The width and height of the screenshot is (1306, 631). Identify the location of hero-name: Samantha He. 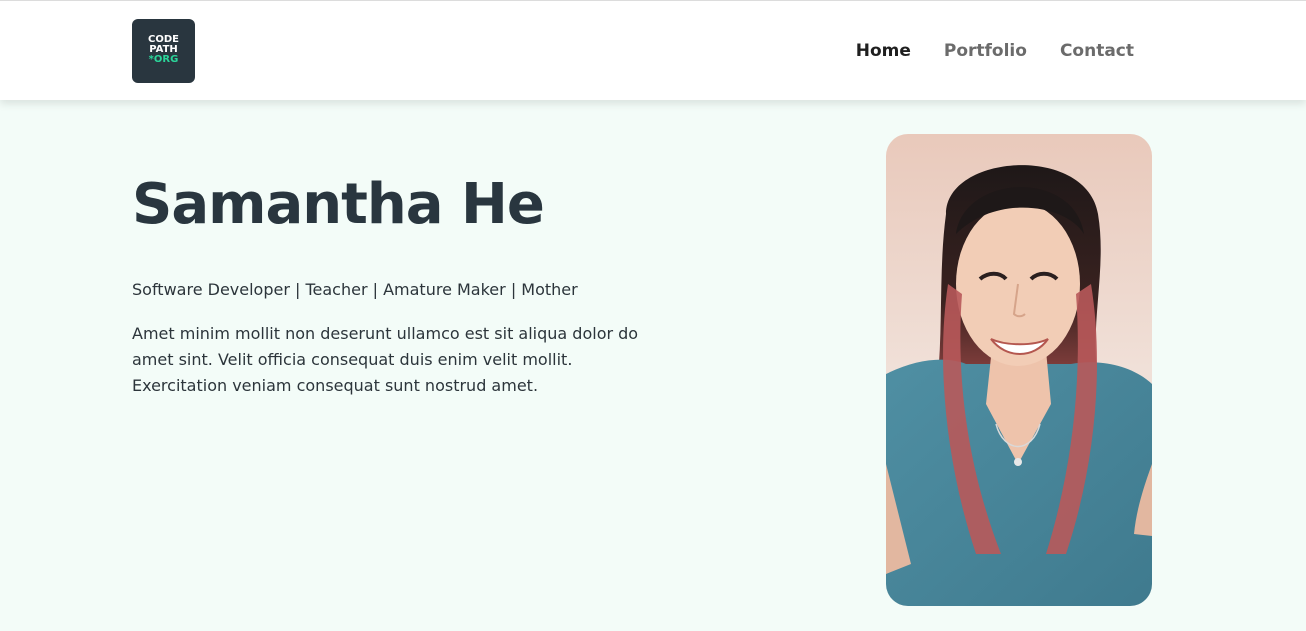
(338, 204).